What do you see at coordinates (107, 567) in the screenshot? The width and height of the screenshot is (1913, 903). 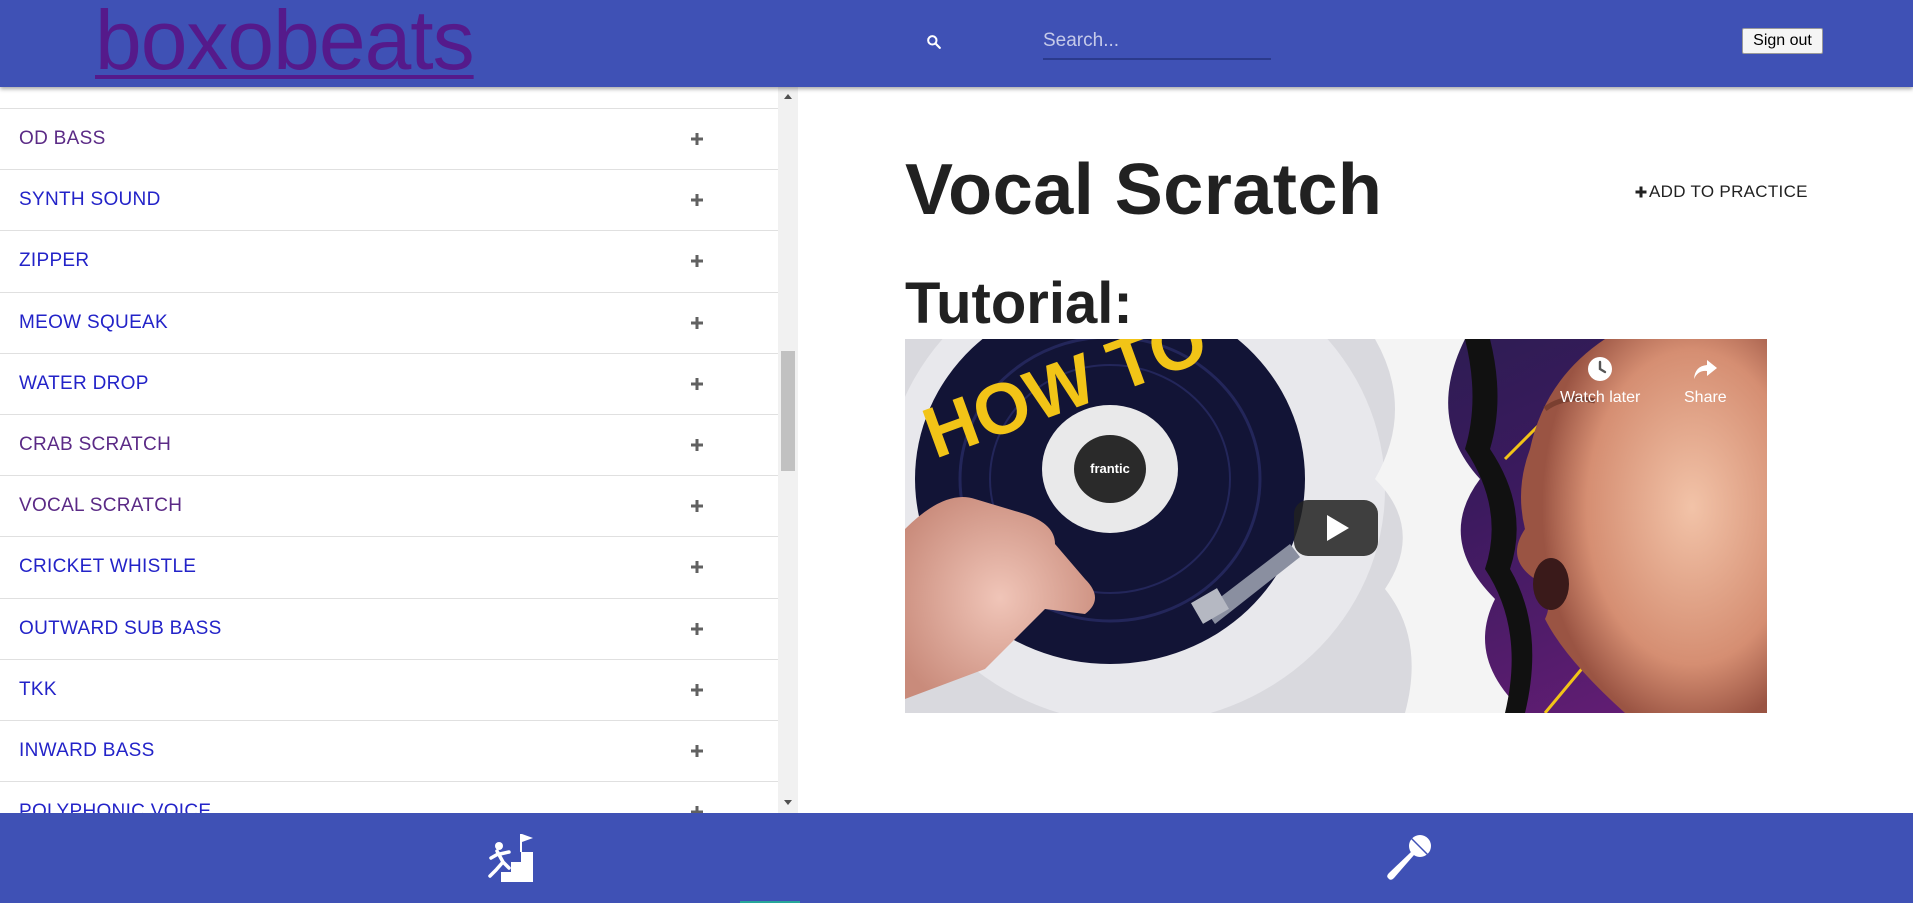 I see `beat-link: CRICKET WHISTLE` at bounding box center [107, 567].